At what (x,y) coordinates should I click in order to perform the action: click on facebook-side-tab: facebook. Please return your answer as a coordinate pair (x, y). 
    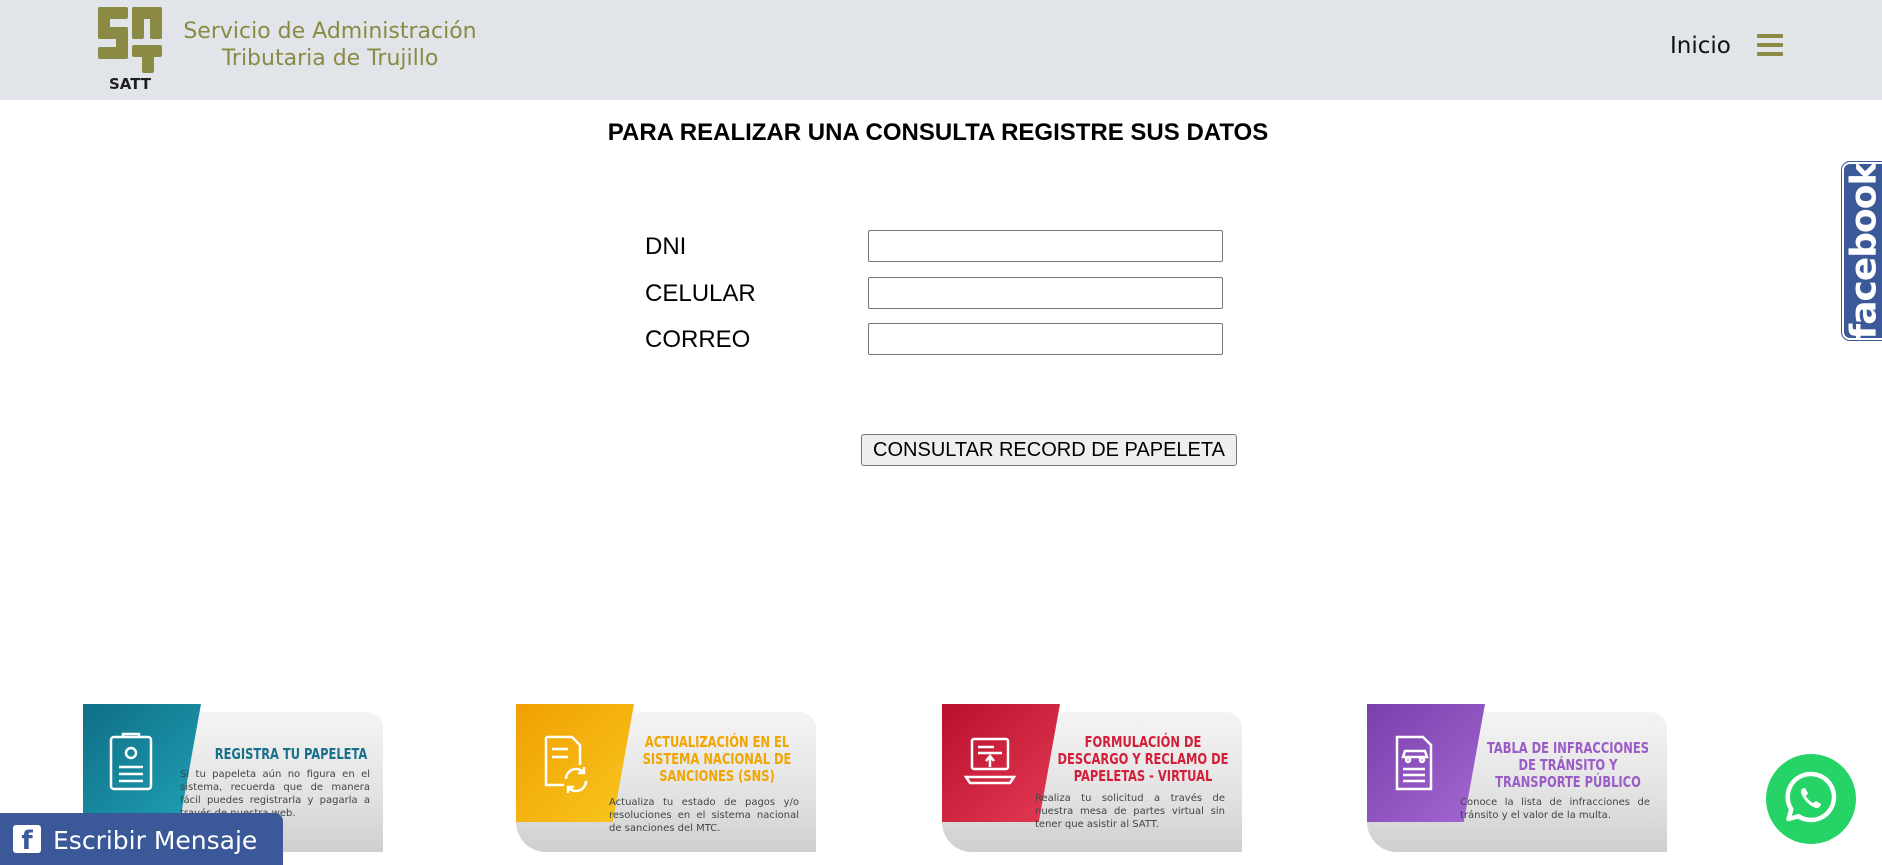
    Looking at the image, I should click on (1862, 251).